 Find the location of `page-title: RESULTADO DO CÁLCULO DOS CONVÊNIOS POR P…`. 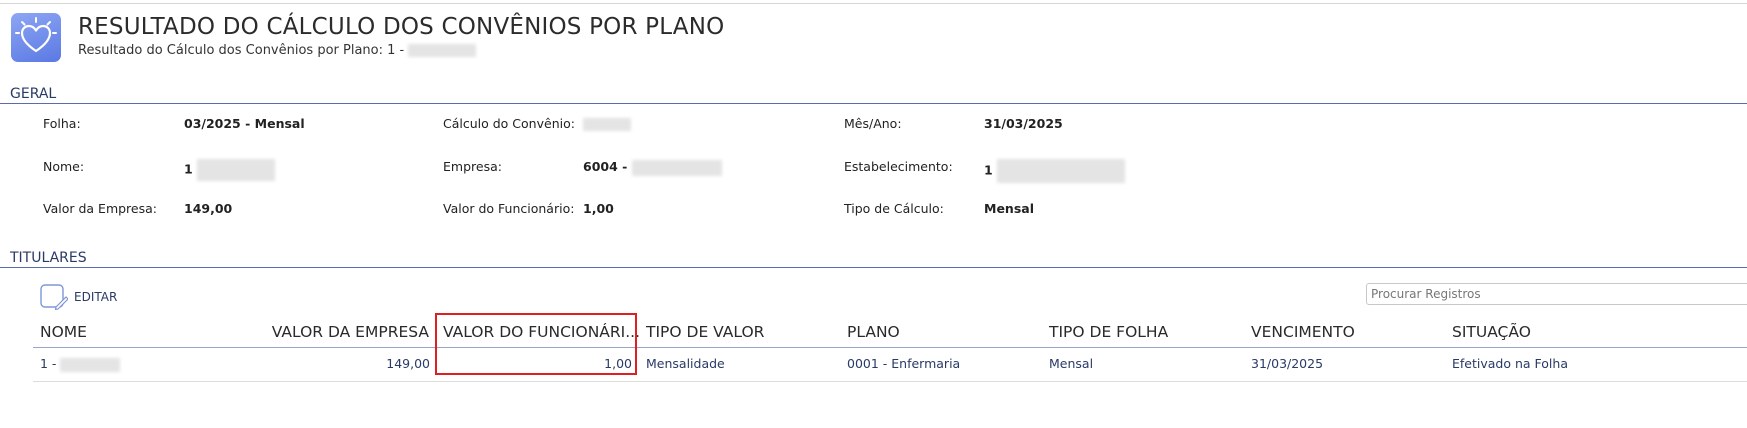

page-title: RESULTADO DO CÁLCULO DOS CONVÊNIOS POR P… is located at coordinates (401, 27).